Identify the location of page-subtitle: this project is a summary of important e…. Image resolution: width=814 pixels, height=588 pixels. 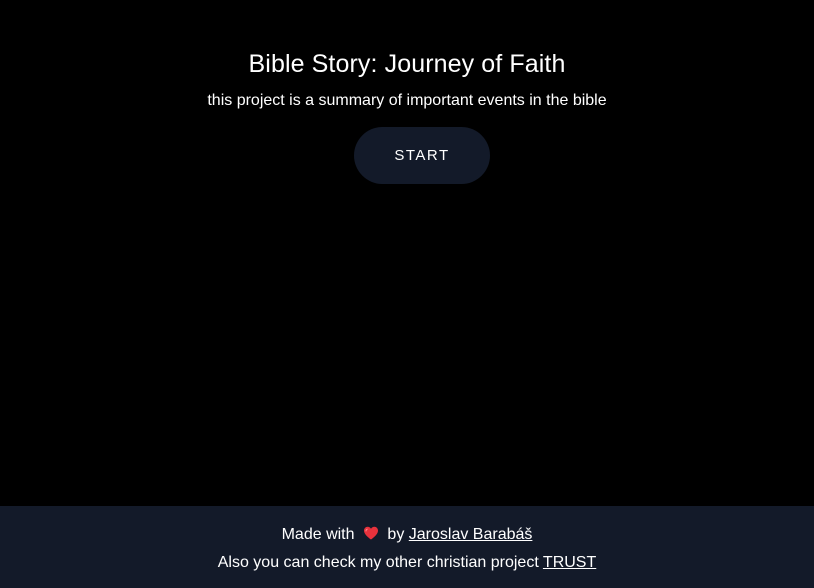
(407, 100).